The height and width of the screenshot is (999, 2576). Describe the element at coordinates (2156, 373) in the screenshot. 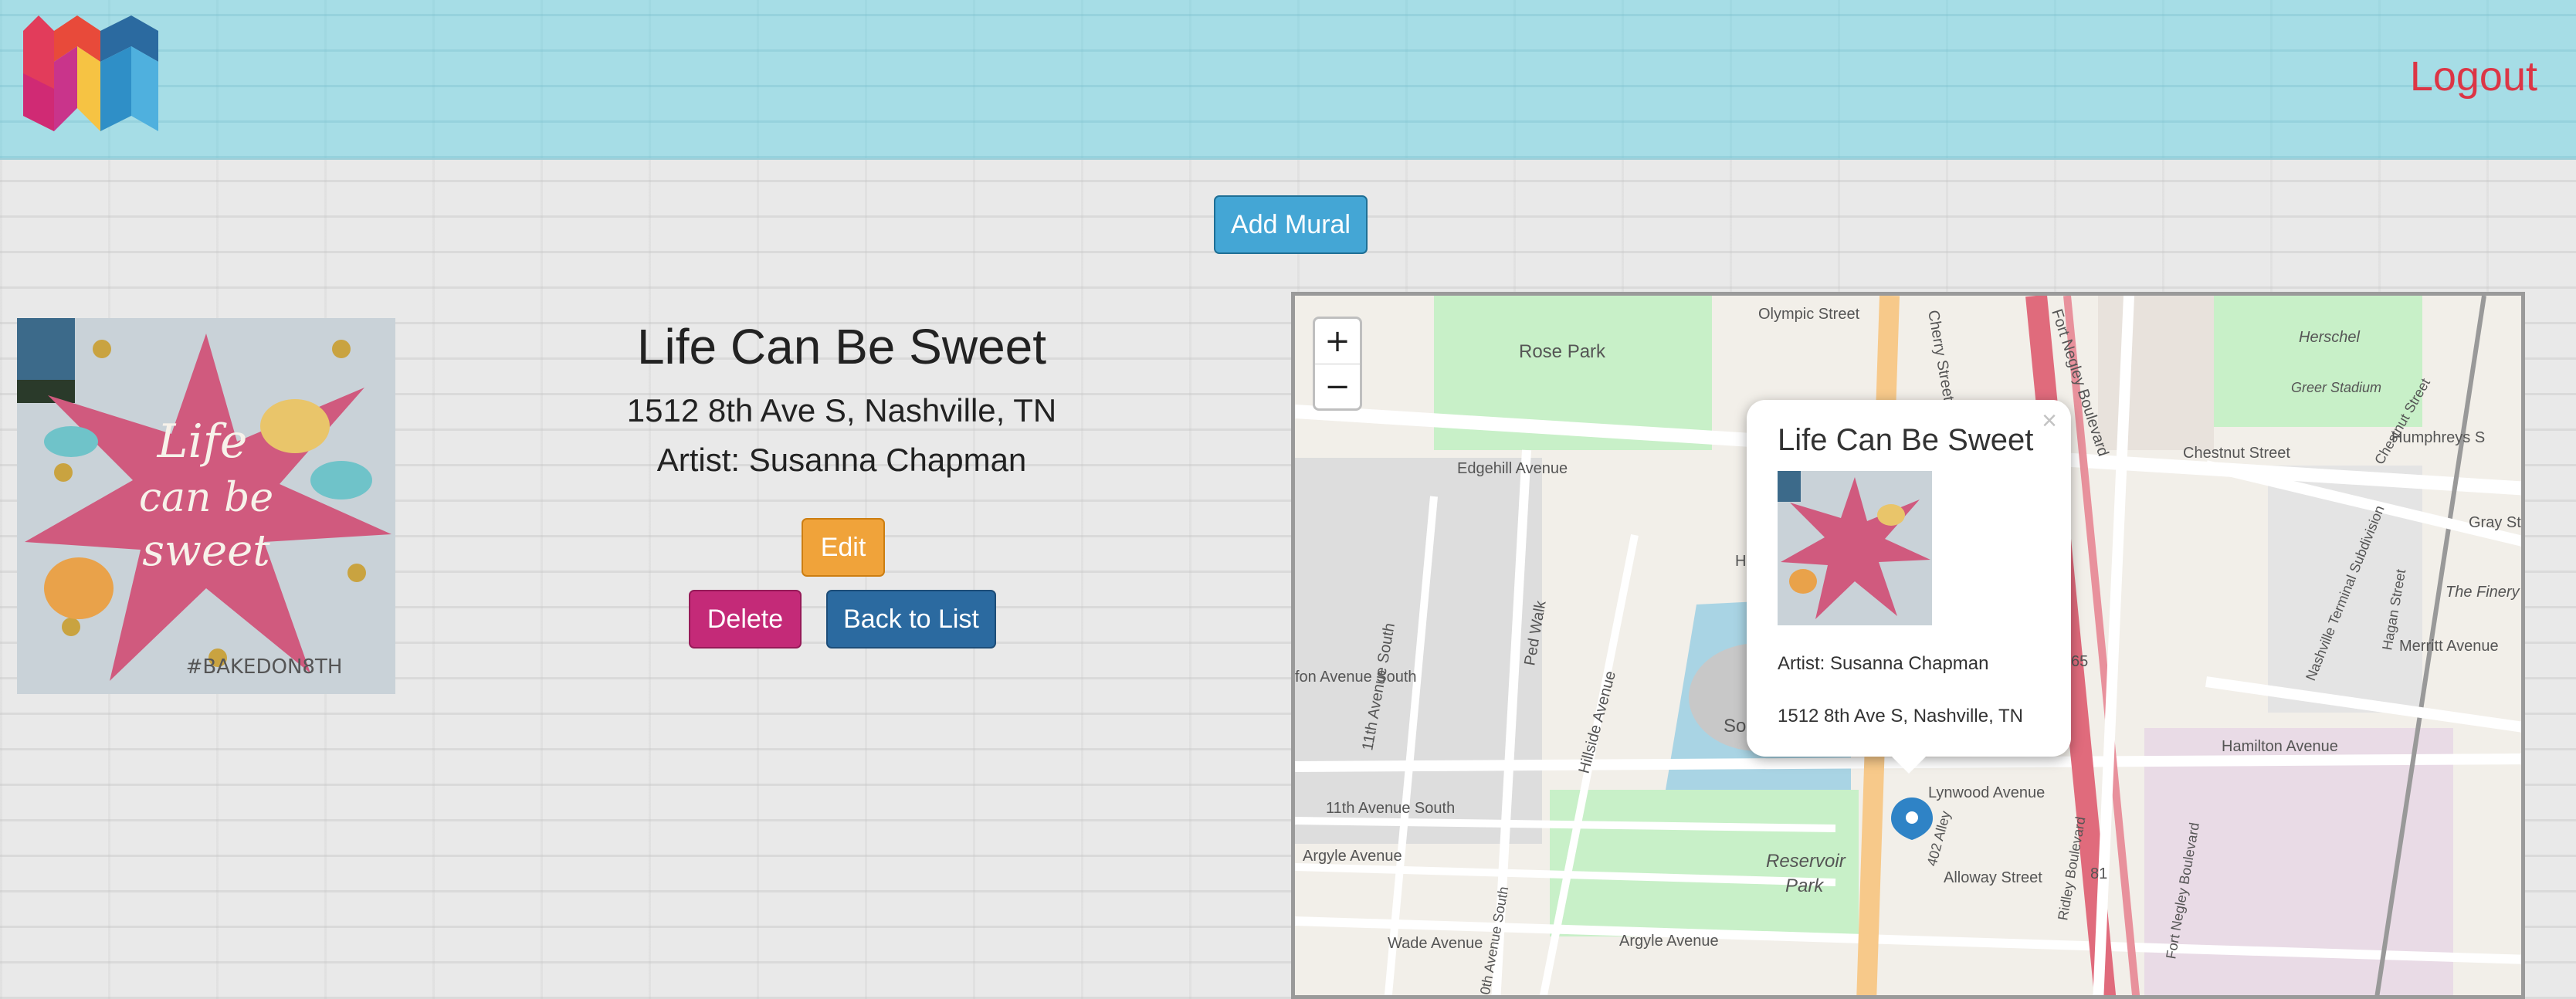

I see `block-area` at that location.